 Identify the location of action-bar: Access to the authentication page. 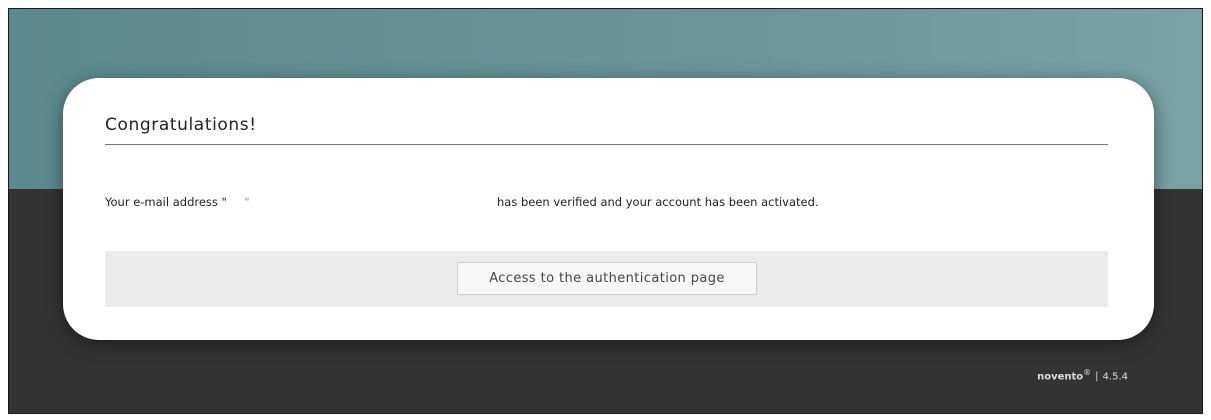
(606, 279).